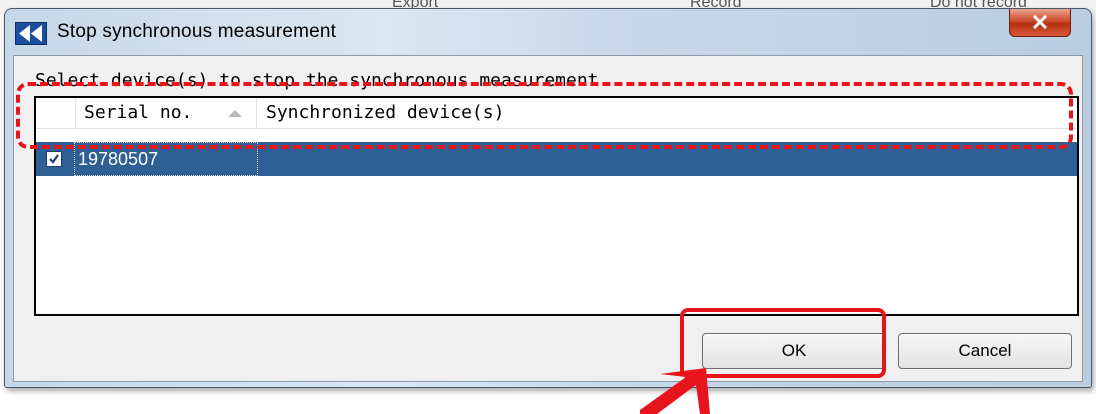  Describe the element at coordinates (675, 391) in the screenshot. I see `pointer-arrow-icon` at that location.